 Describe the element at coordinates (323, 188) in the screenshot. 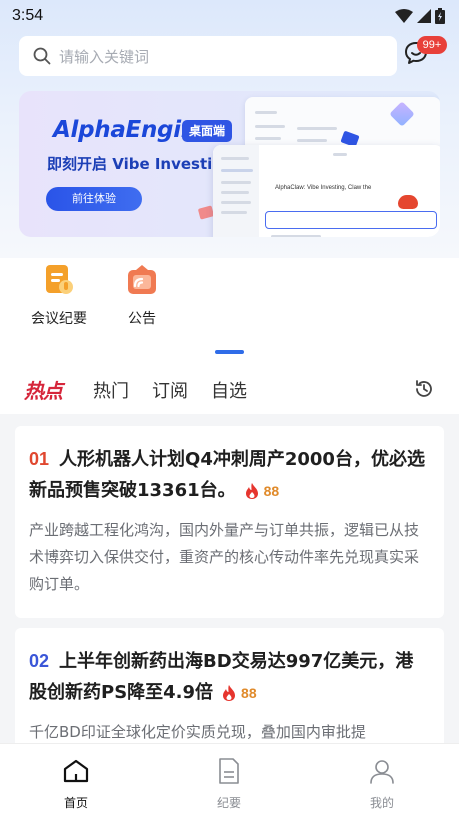

I see `banner-mock-tagline: AlphaClaw: Vibe Investing, Claw the` at that location.